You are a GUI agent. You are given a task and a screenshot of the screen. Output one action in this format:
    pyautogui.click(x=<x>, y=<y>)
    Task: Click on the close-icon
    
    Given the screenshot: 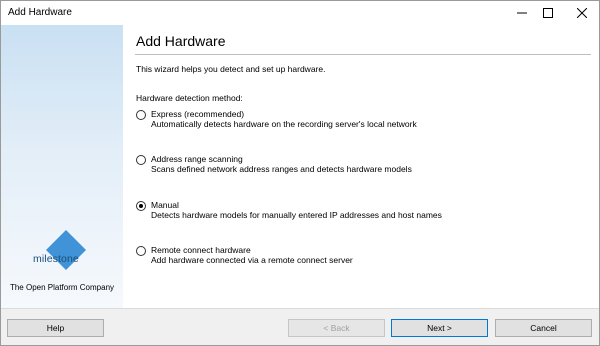 What is the action you would take?
    pyautogui.click(x=582, y=13)
    